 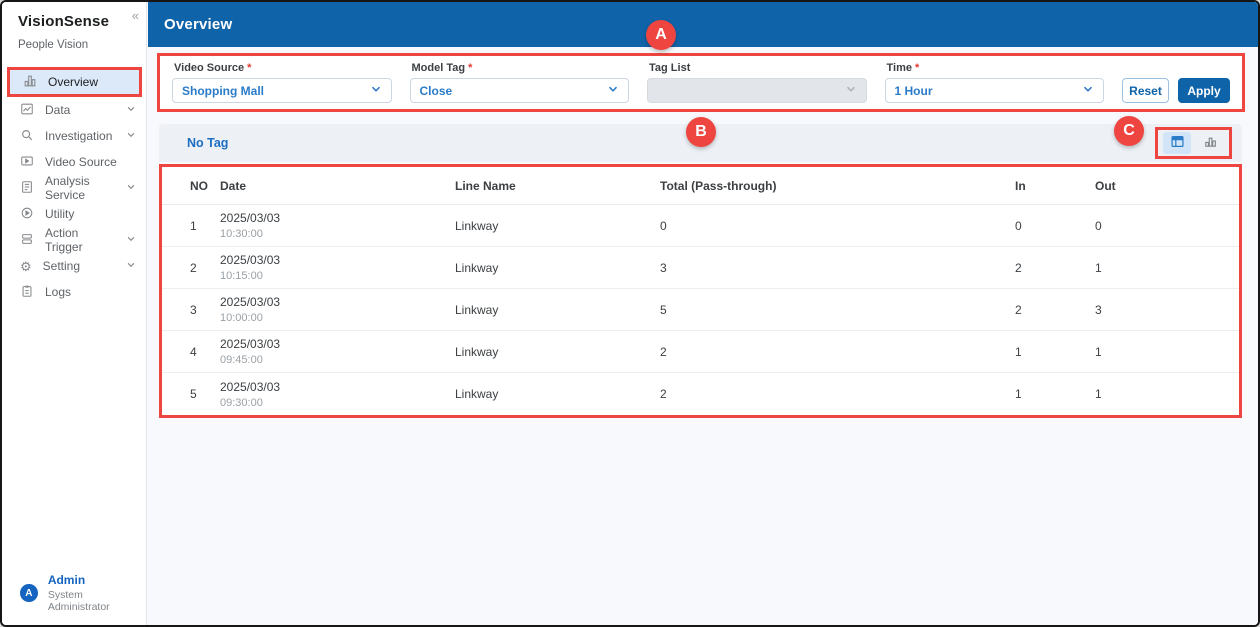 I want to click on view-toggle-group, so click(x=1193, y=143).